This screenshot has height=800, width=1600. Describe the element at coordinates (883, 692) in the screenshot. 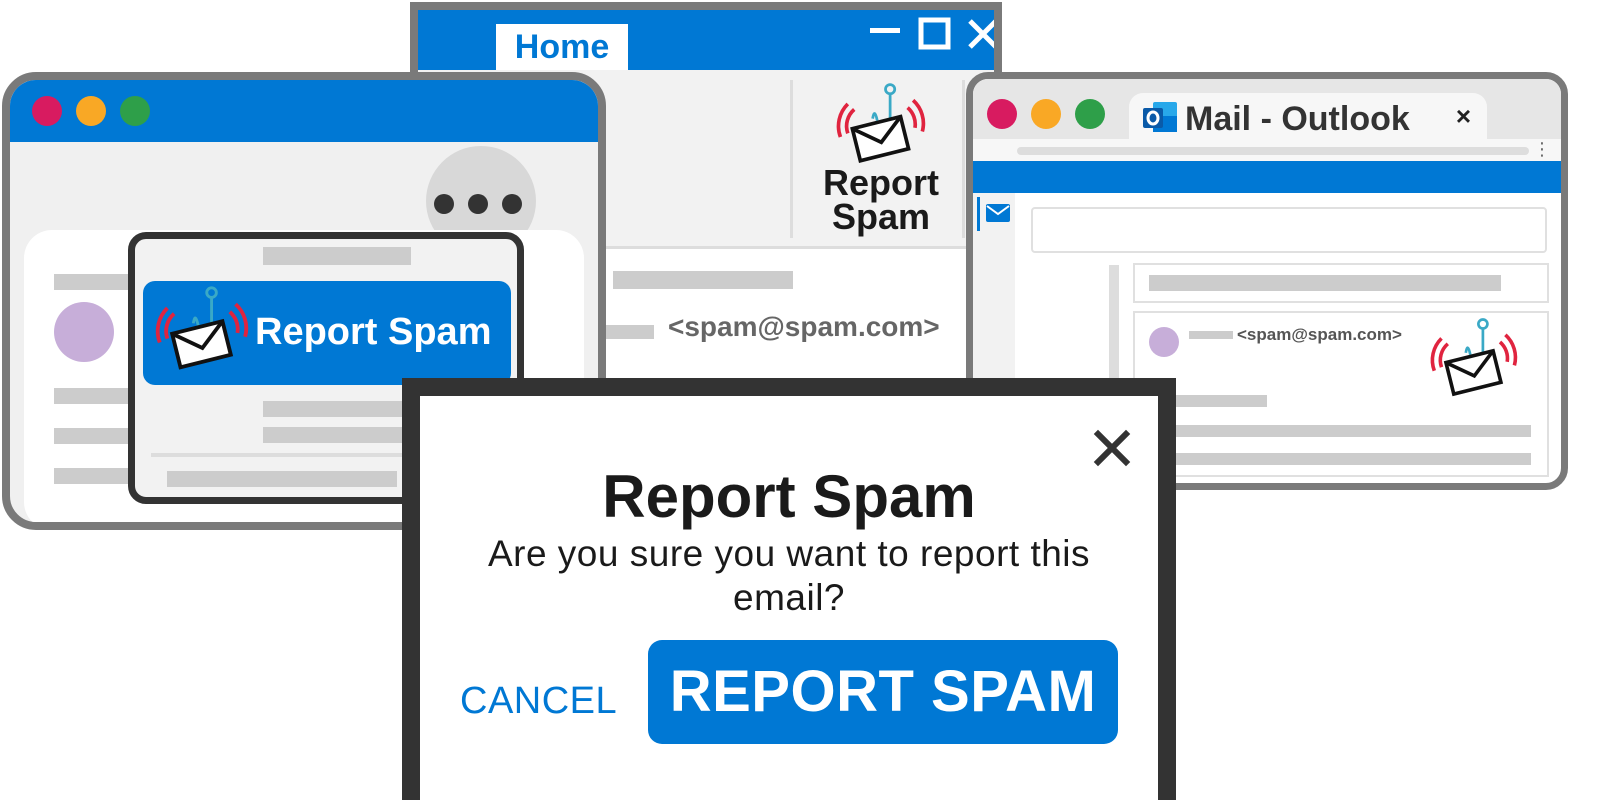

I see `report-spam-button: REPORT SPAM` at that location.